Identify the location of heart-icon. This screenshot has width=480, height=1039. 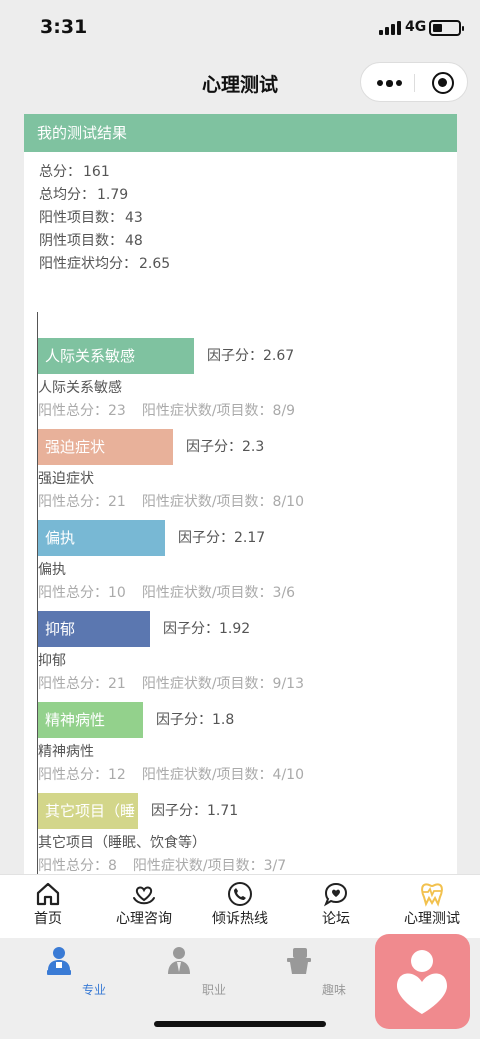
(422, 982).